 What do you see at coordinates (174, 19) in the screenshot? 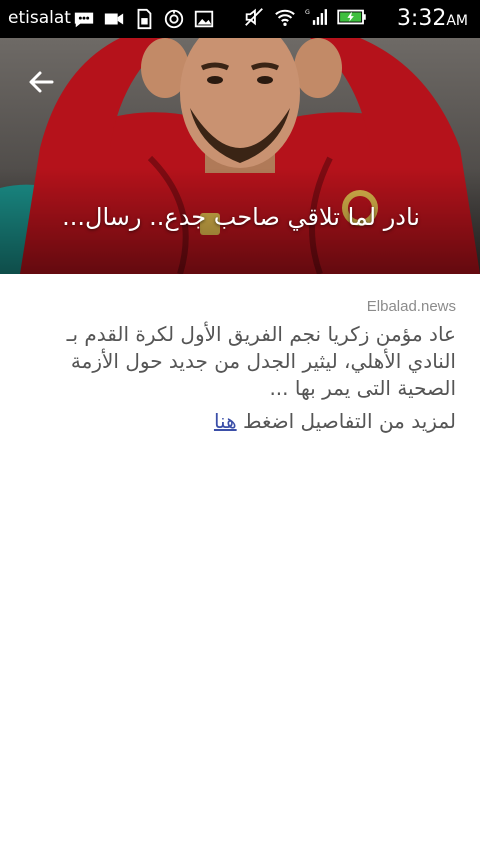
I see `alarm-icon` at bounding box center [174, 19].